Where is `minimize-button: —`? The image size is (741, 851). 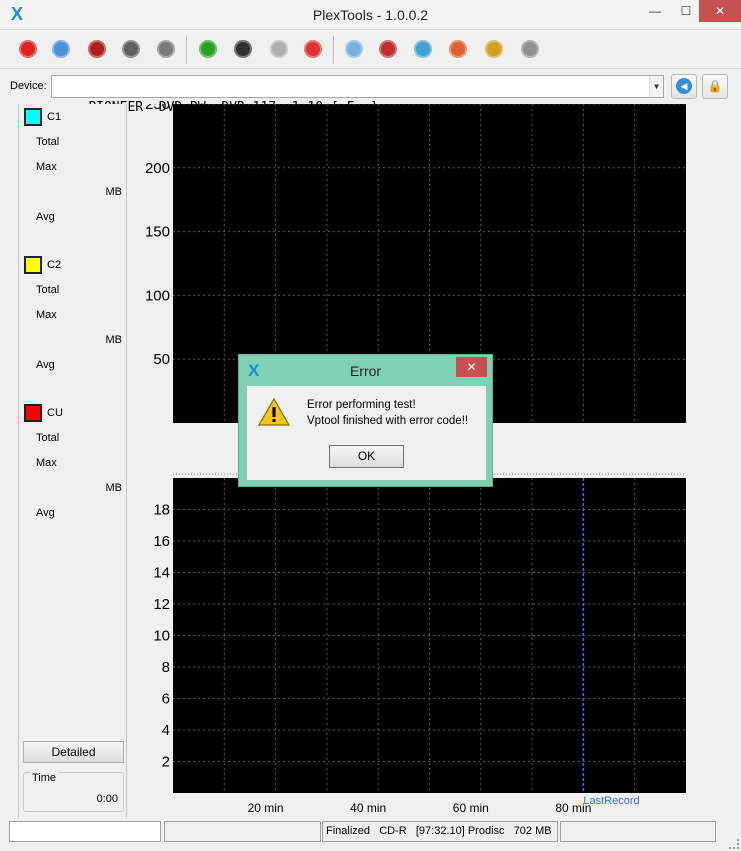
minimize-button: — is located at coordinates (655, 11).